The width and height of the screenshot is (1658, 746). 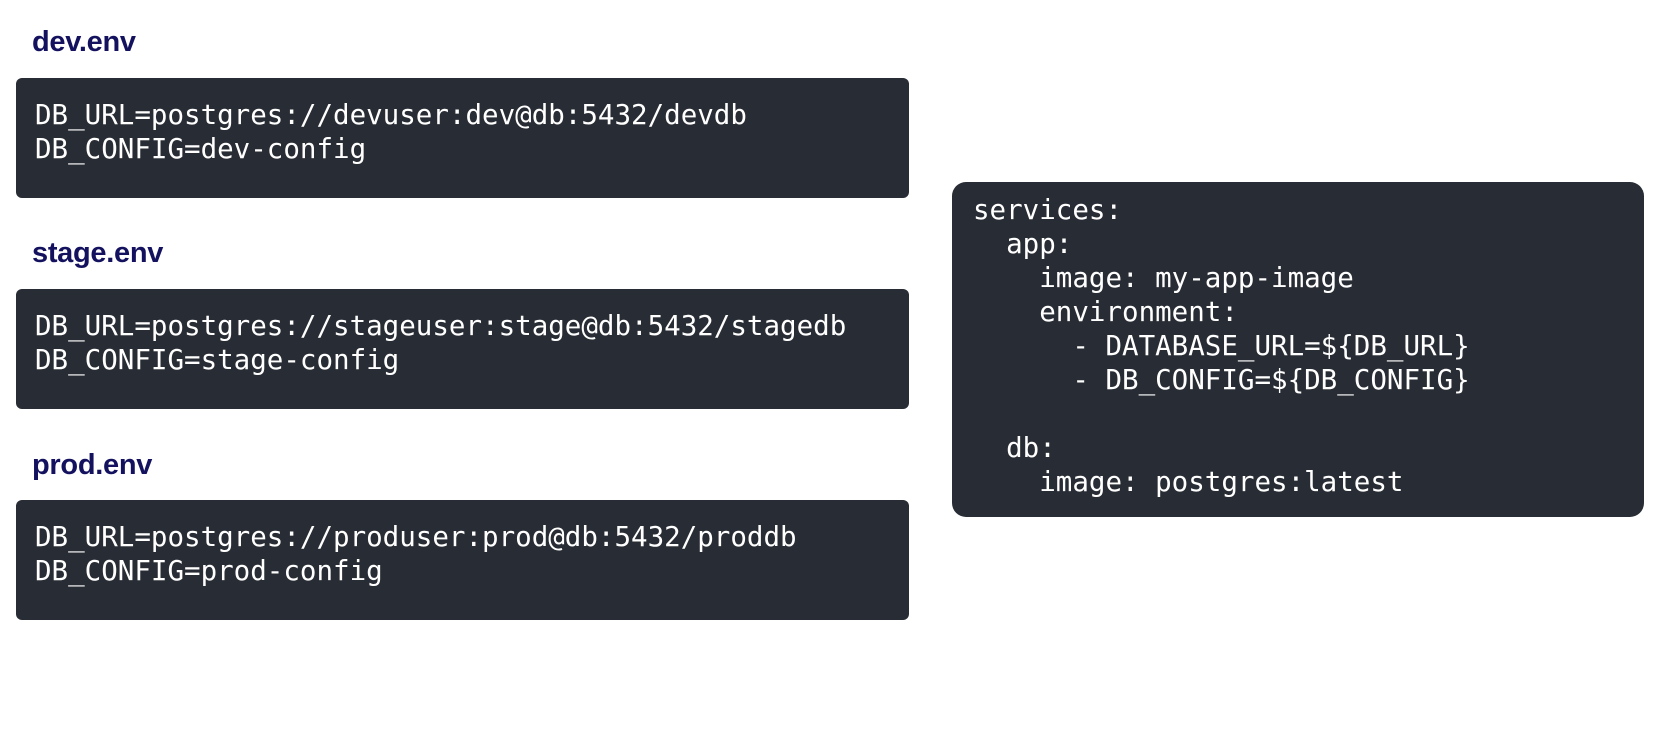 What do you see at coordinates (1221, 346) in the screenshot?
I see `code-line: - DATABASE_URL=${DB_URL}` at bounding box center [1221, 346].